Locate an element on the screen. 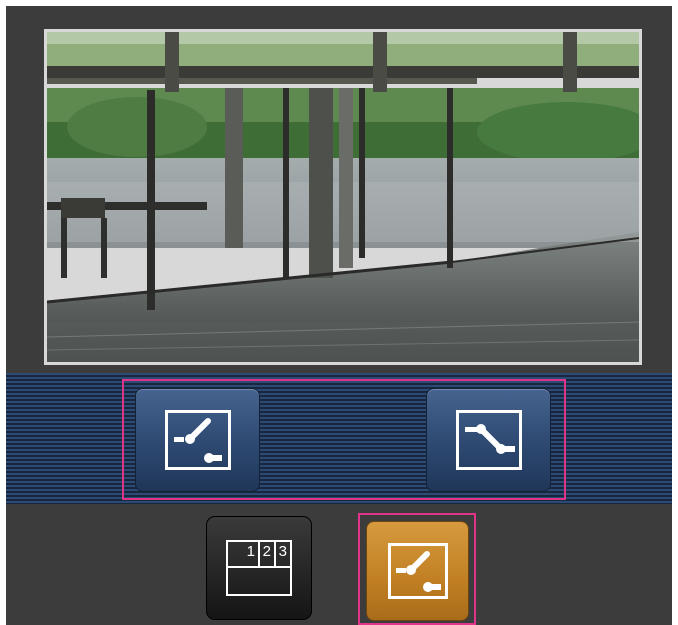  tilt-view-button is located at coordinates (488, 440).